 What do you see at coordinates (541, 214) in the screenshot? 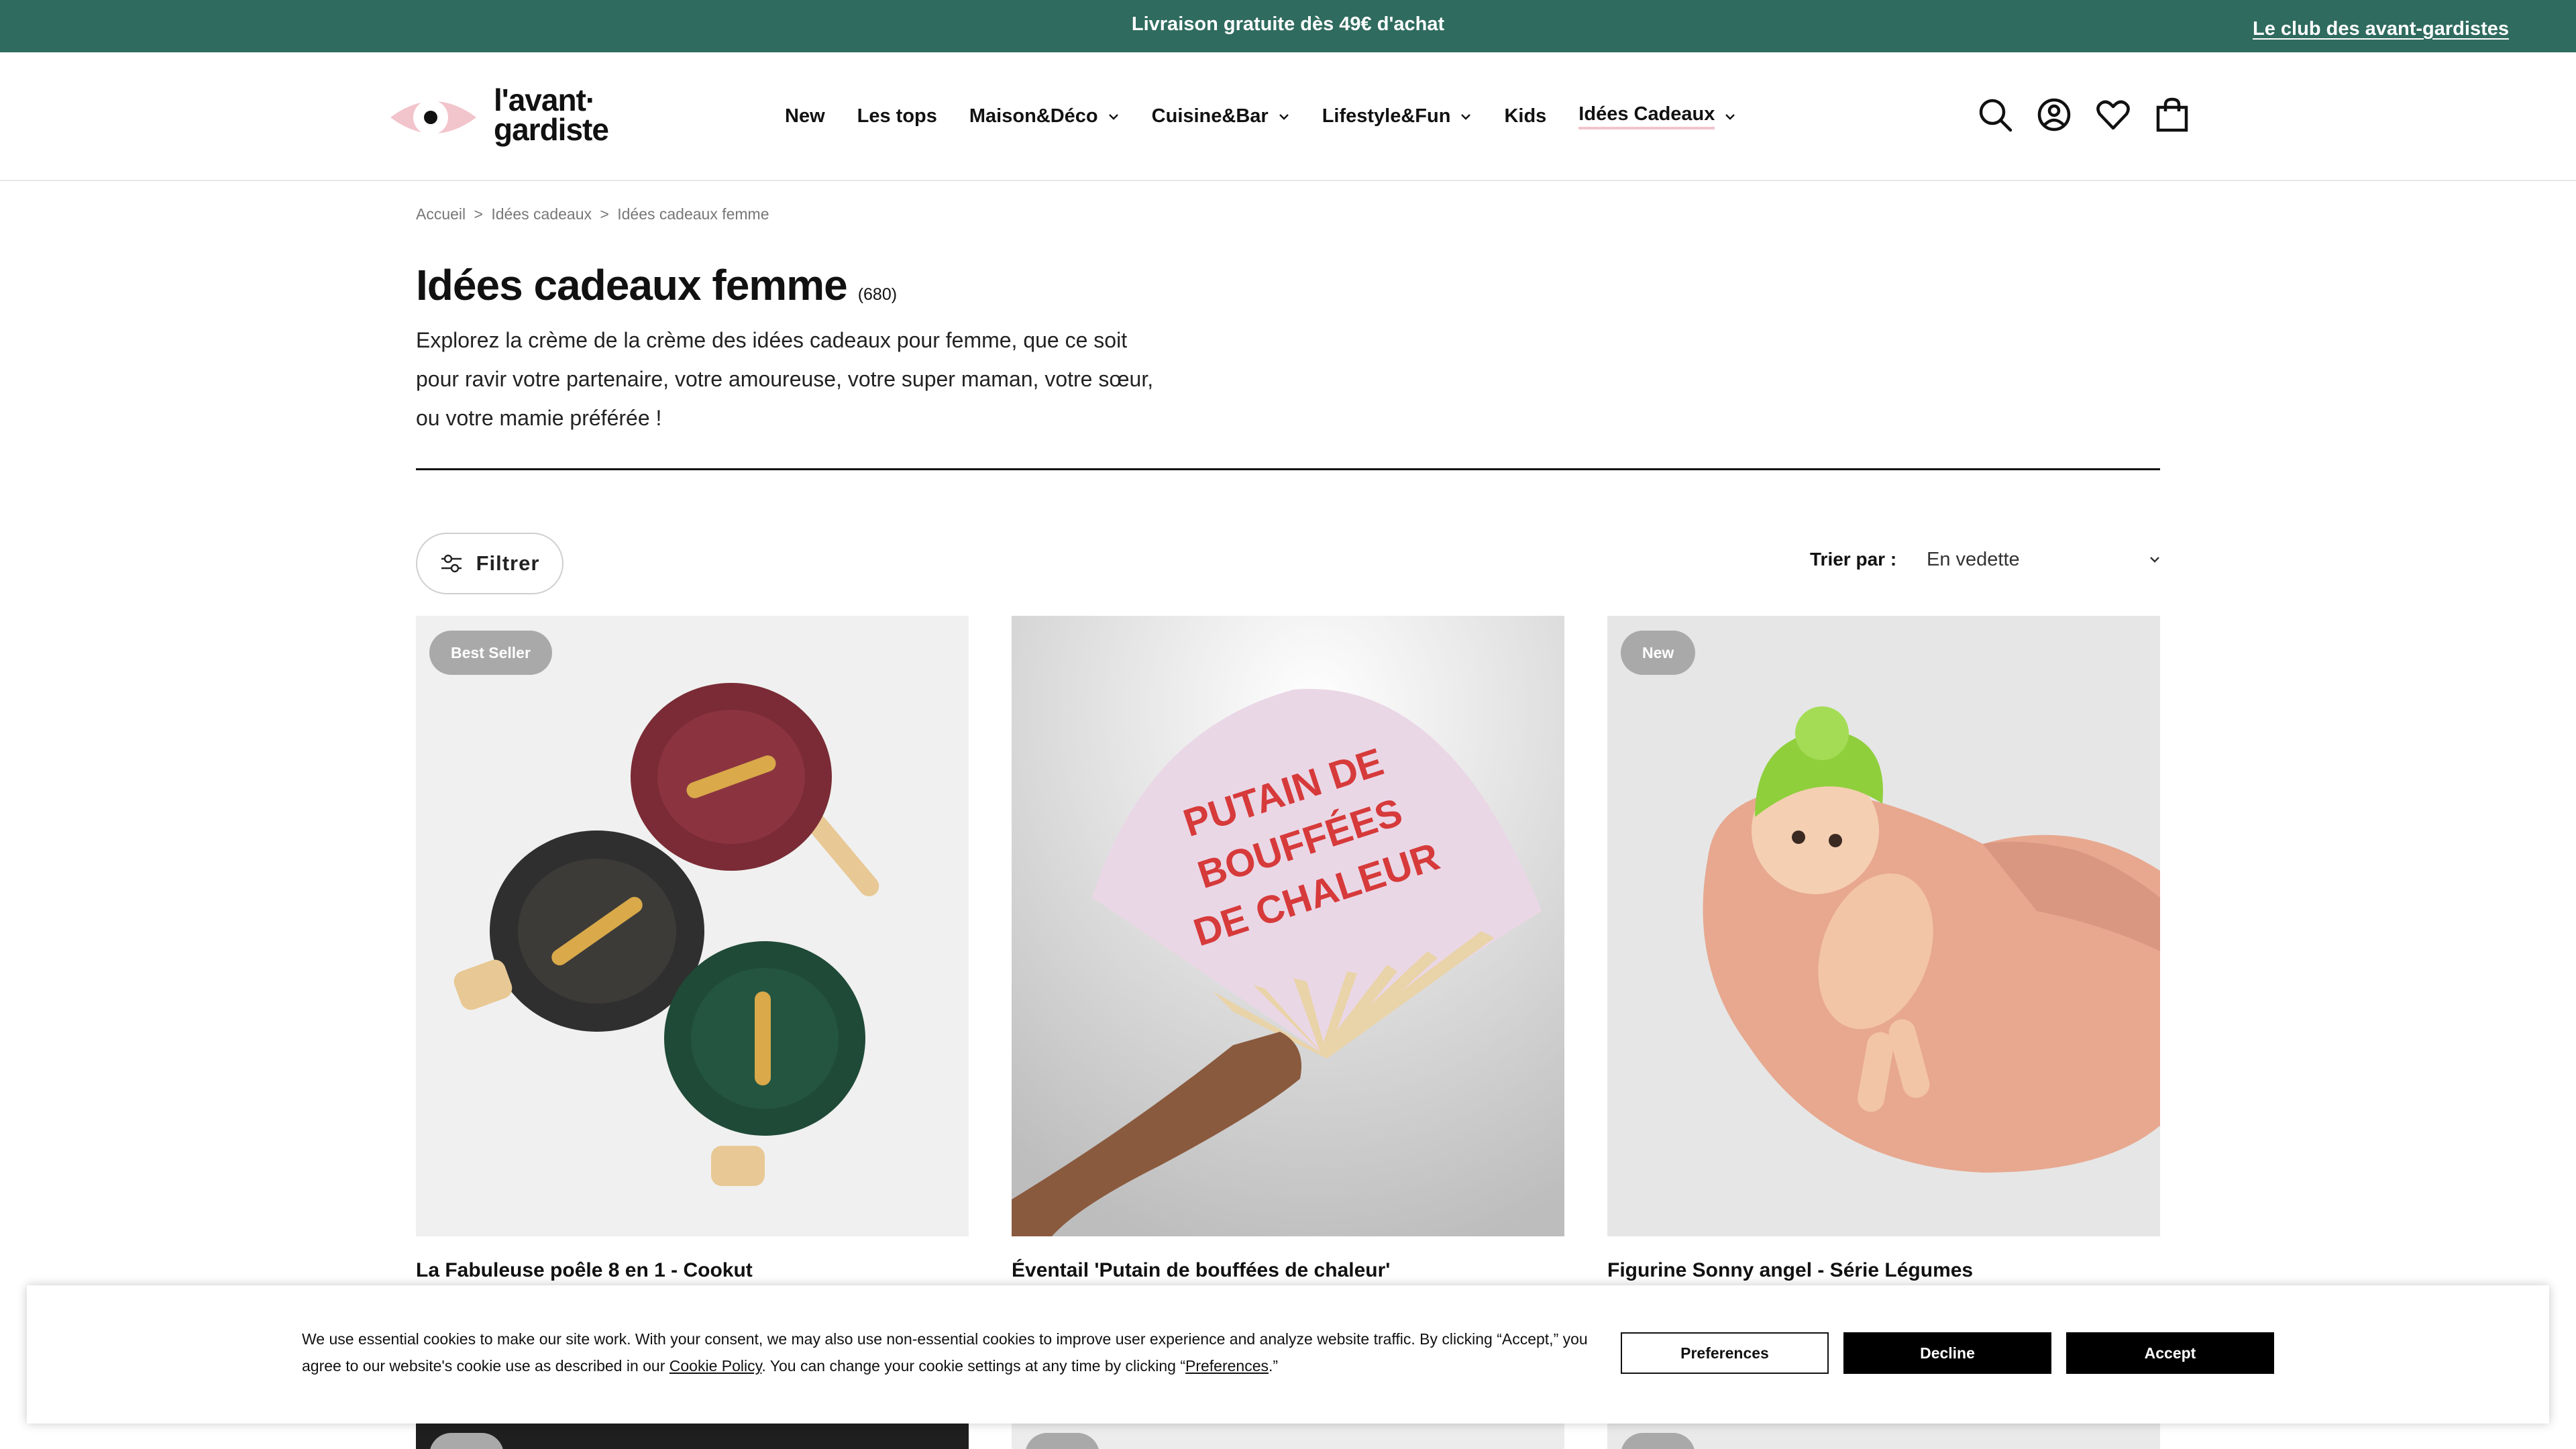
I see `breadcrumb-idees-cadeaux: Idées cadeaux` at bounding box center [541, 214].